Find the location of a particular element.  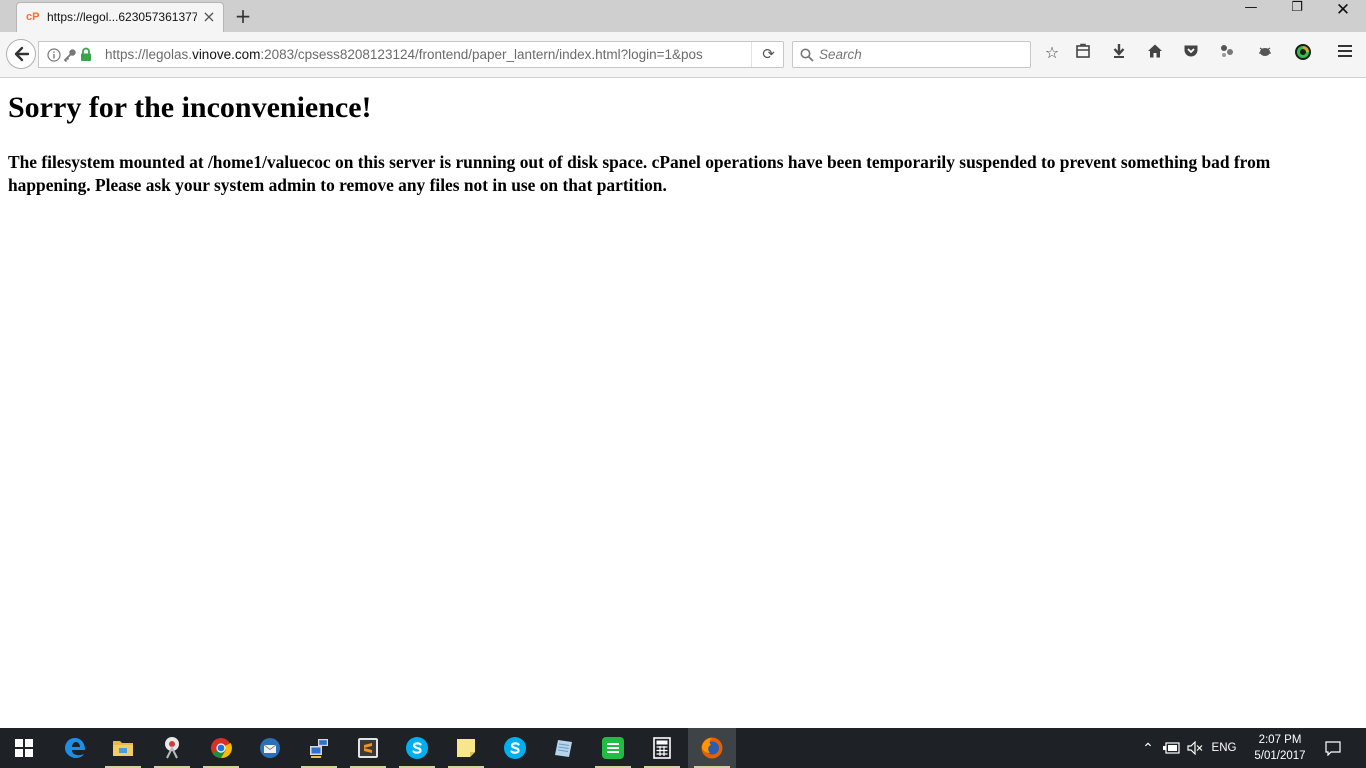

sublime-text-icon is located at coordinates (368, 748).